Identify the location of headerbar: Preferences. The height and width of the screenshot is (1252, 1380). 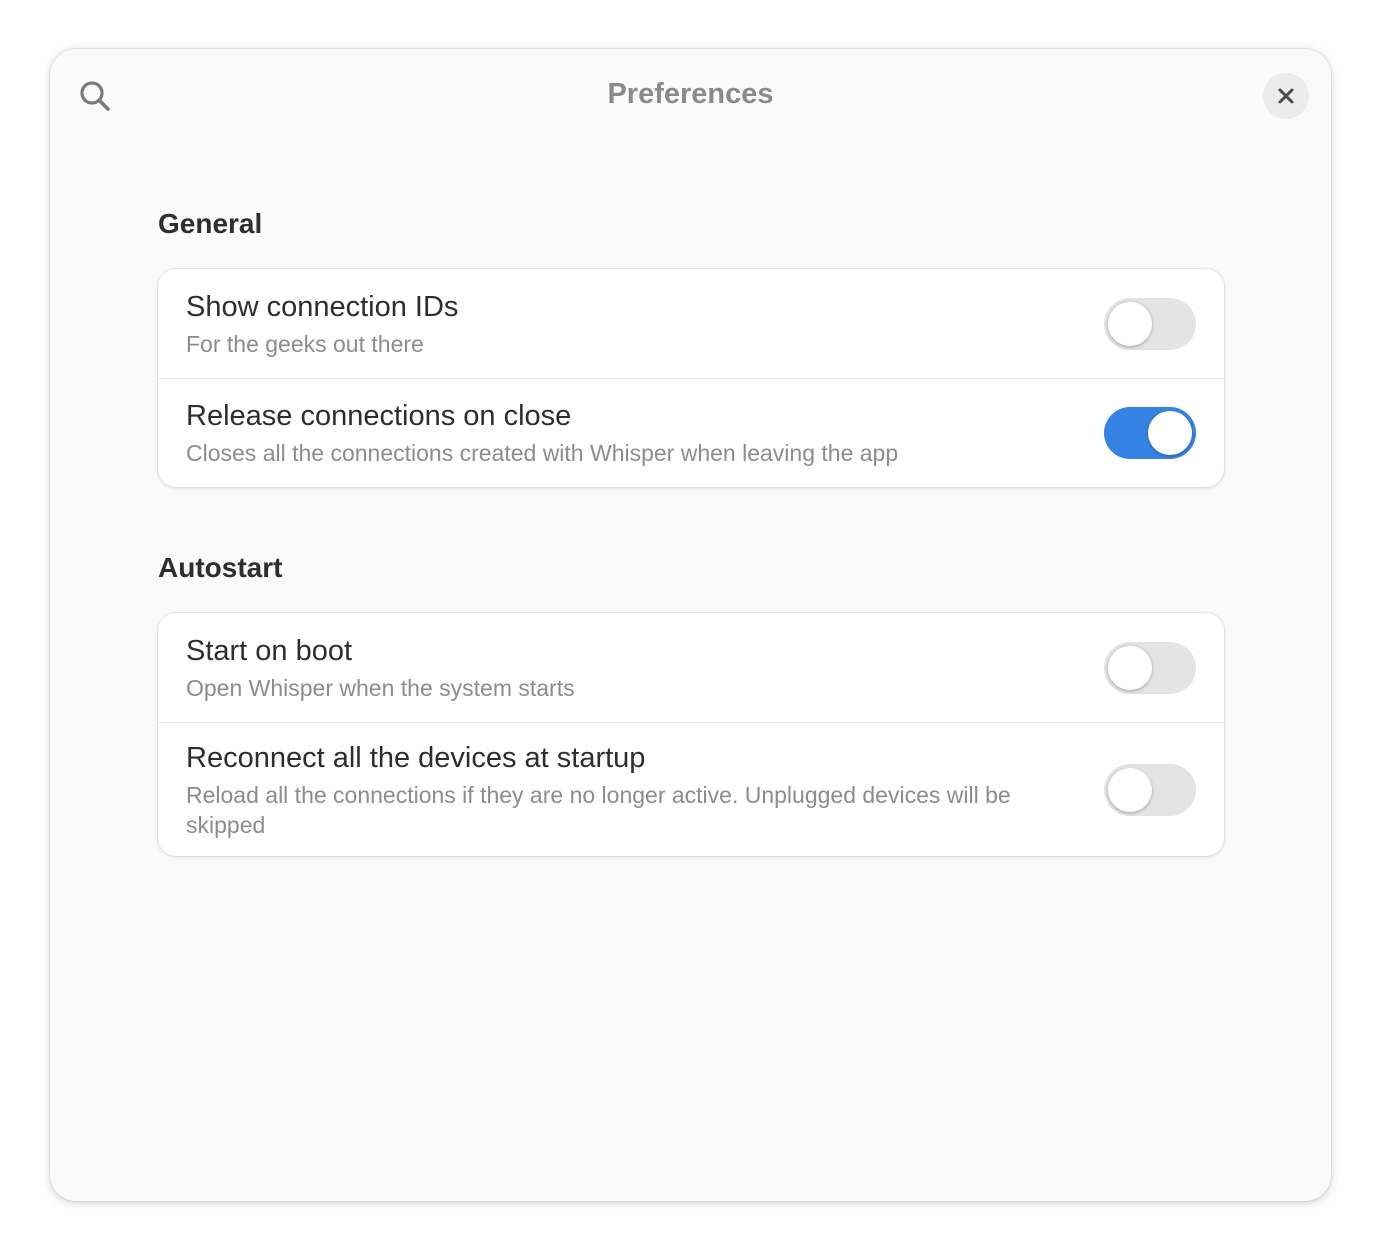
(690, 96).